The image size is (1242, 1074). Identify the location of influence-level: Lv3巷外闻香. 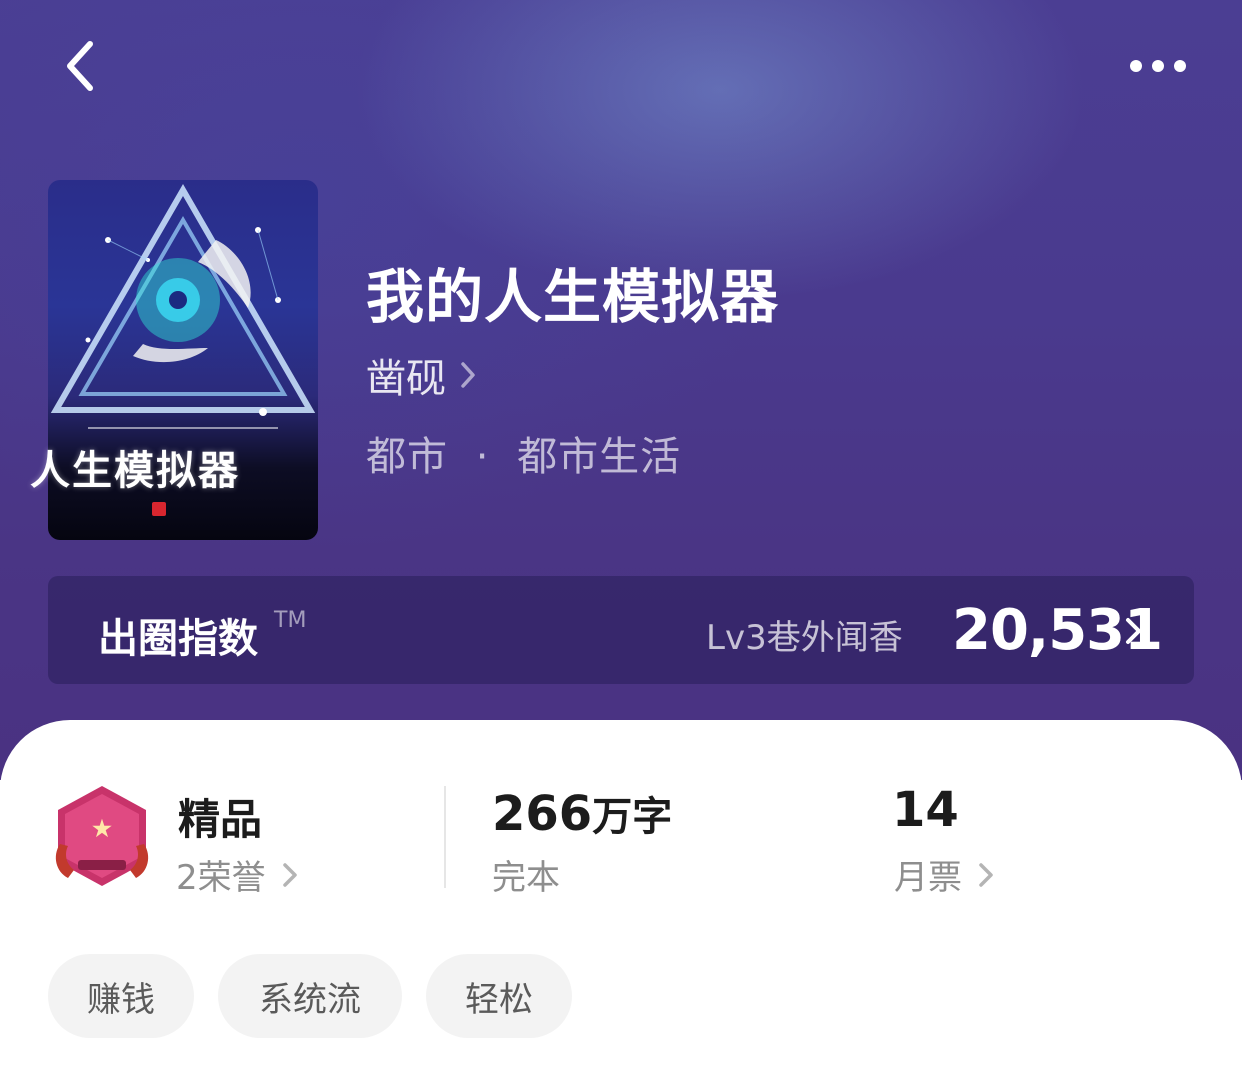
(804, 638).